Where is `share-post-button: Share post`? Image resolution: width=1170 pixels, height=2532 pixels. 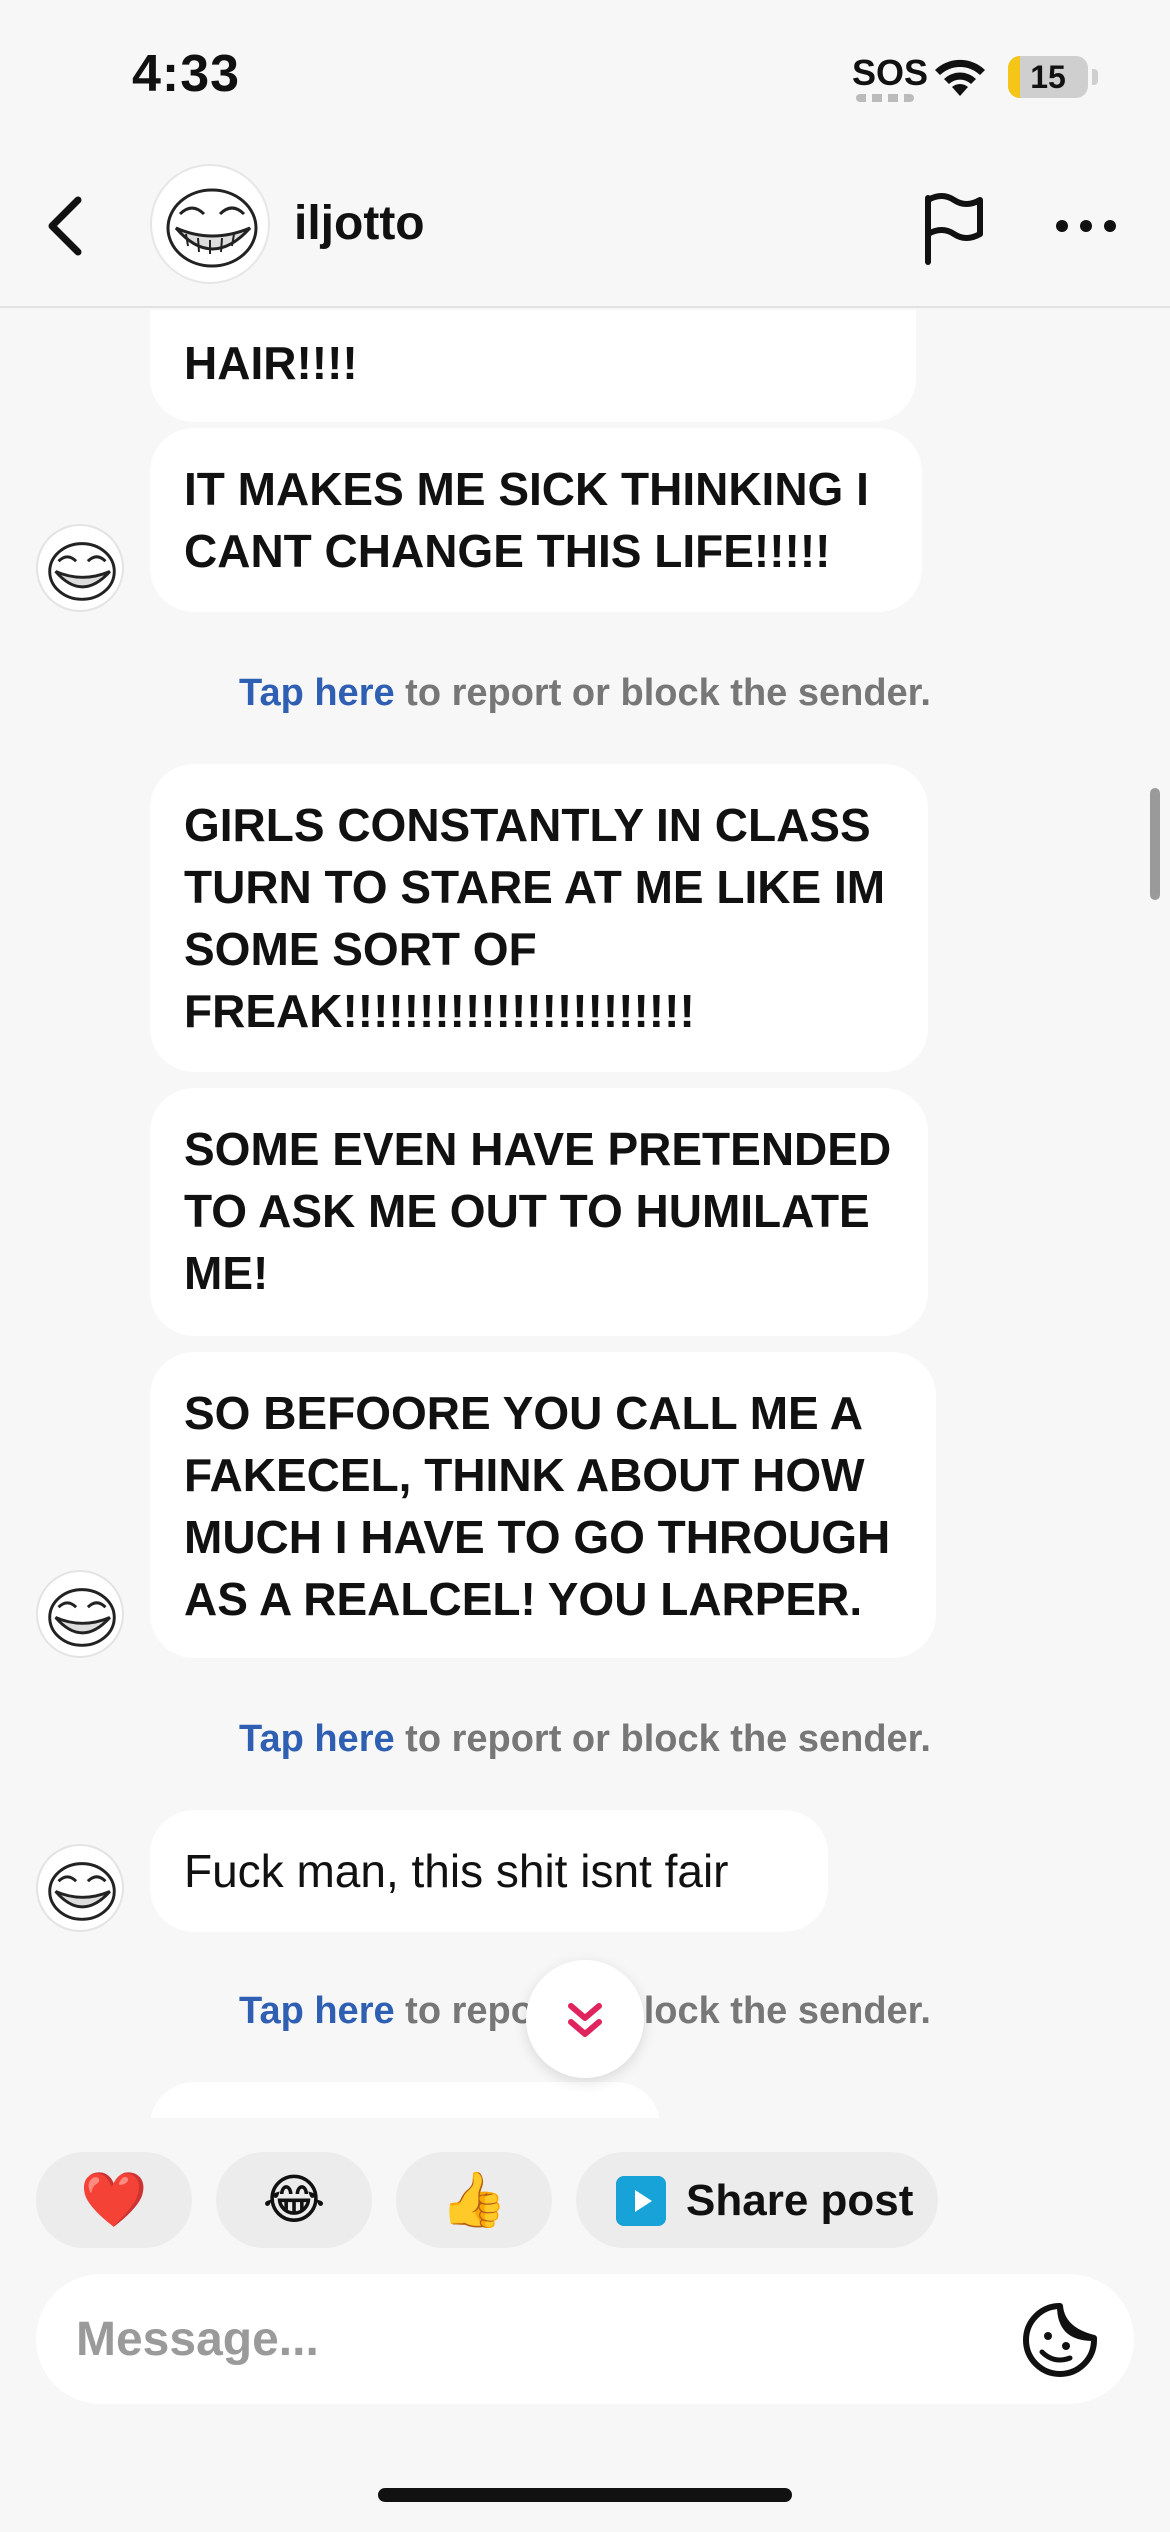
share-post-button: Share post is located at coordinates (757, 2200).